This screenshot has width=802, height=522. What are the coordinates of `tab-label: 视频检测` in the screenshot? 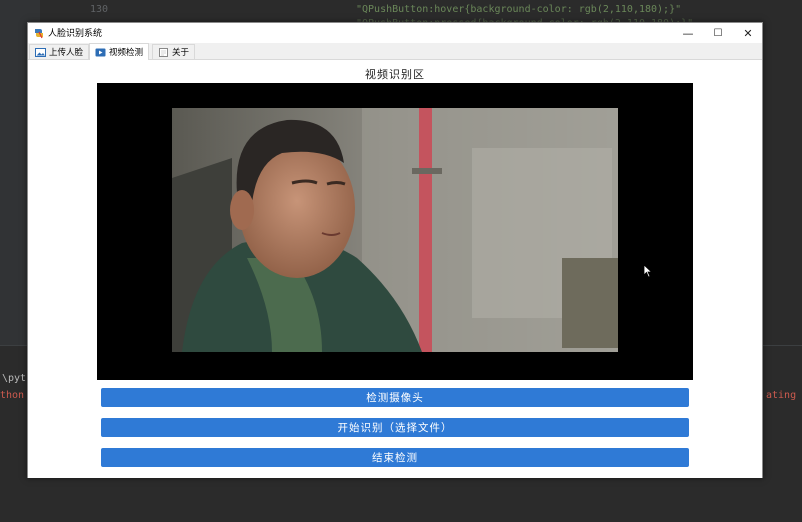 It's located at (126, 53).